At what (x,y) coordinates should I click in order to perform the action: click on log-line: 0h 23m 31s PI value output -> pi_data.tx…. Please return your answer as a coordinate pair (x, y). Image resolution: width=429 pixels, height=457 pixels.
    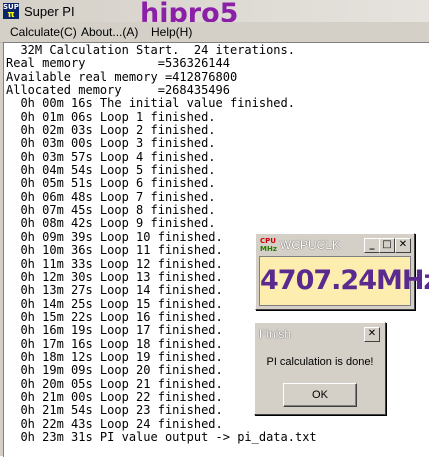
    Looking at the image, I should click on (161, 436).